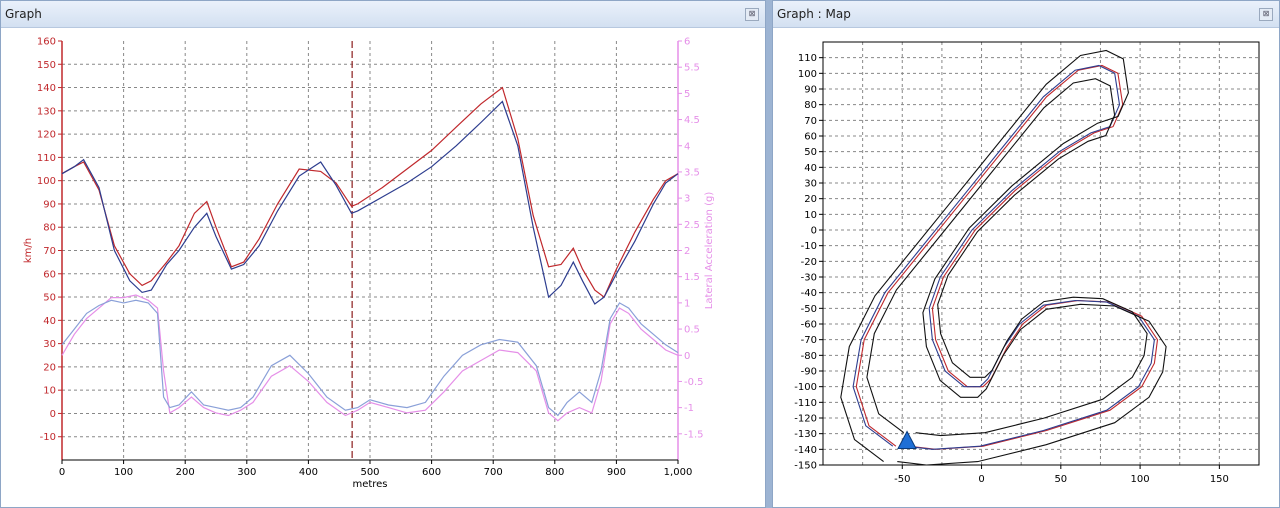 The image size is (1280, 508). Describe the element at coordinates (807, 74) in the screenshot. I see `map-y-tick-label: 100` at that location.